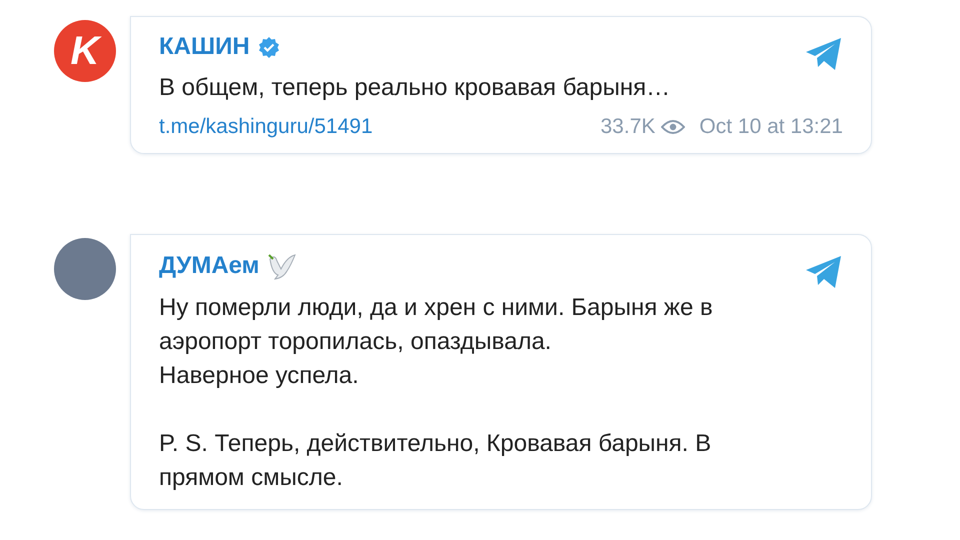 The height and width of the screenshot is (540, 960). Describe the element at coordinates (673, 127) in the screenshot. I see `eye-icon` at that location.